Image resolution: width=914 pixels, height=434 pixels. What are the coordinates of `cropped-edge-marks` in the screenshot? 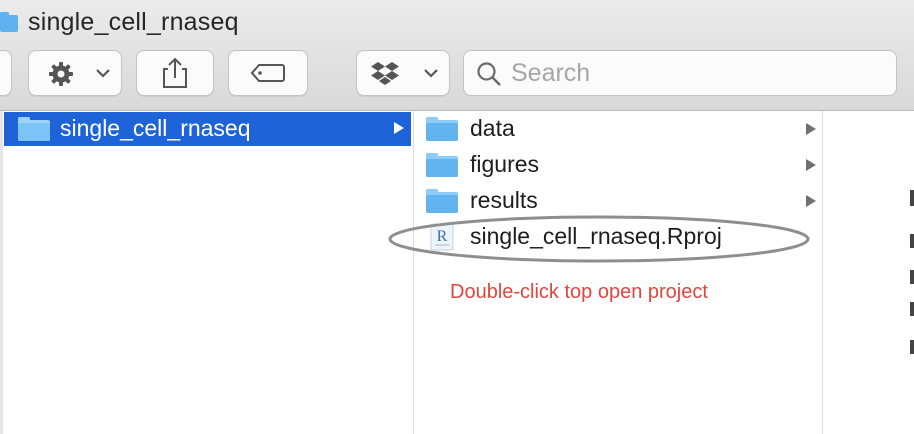 It's located at (912, 272).